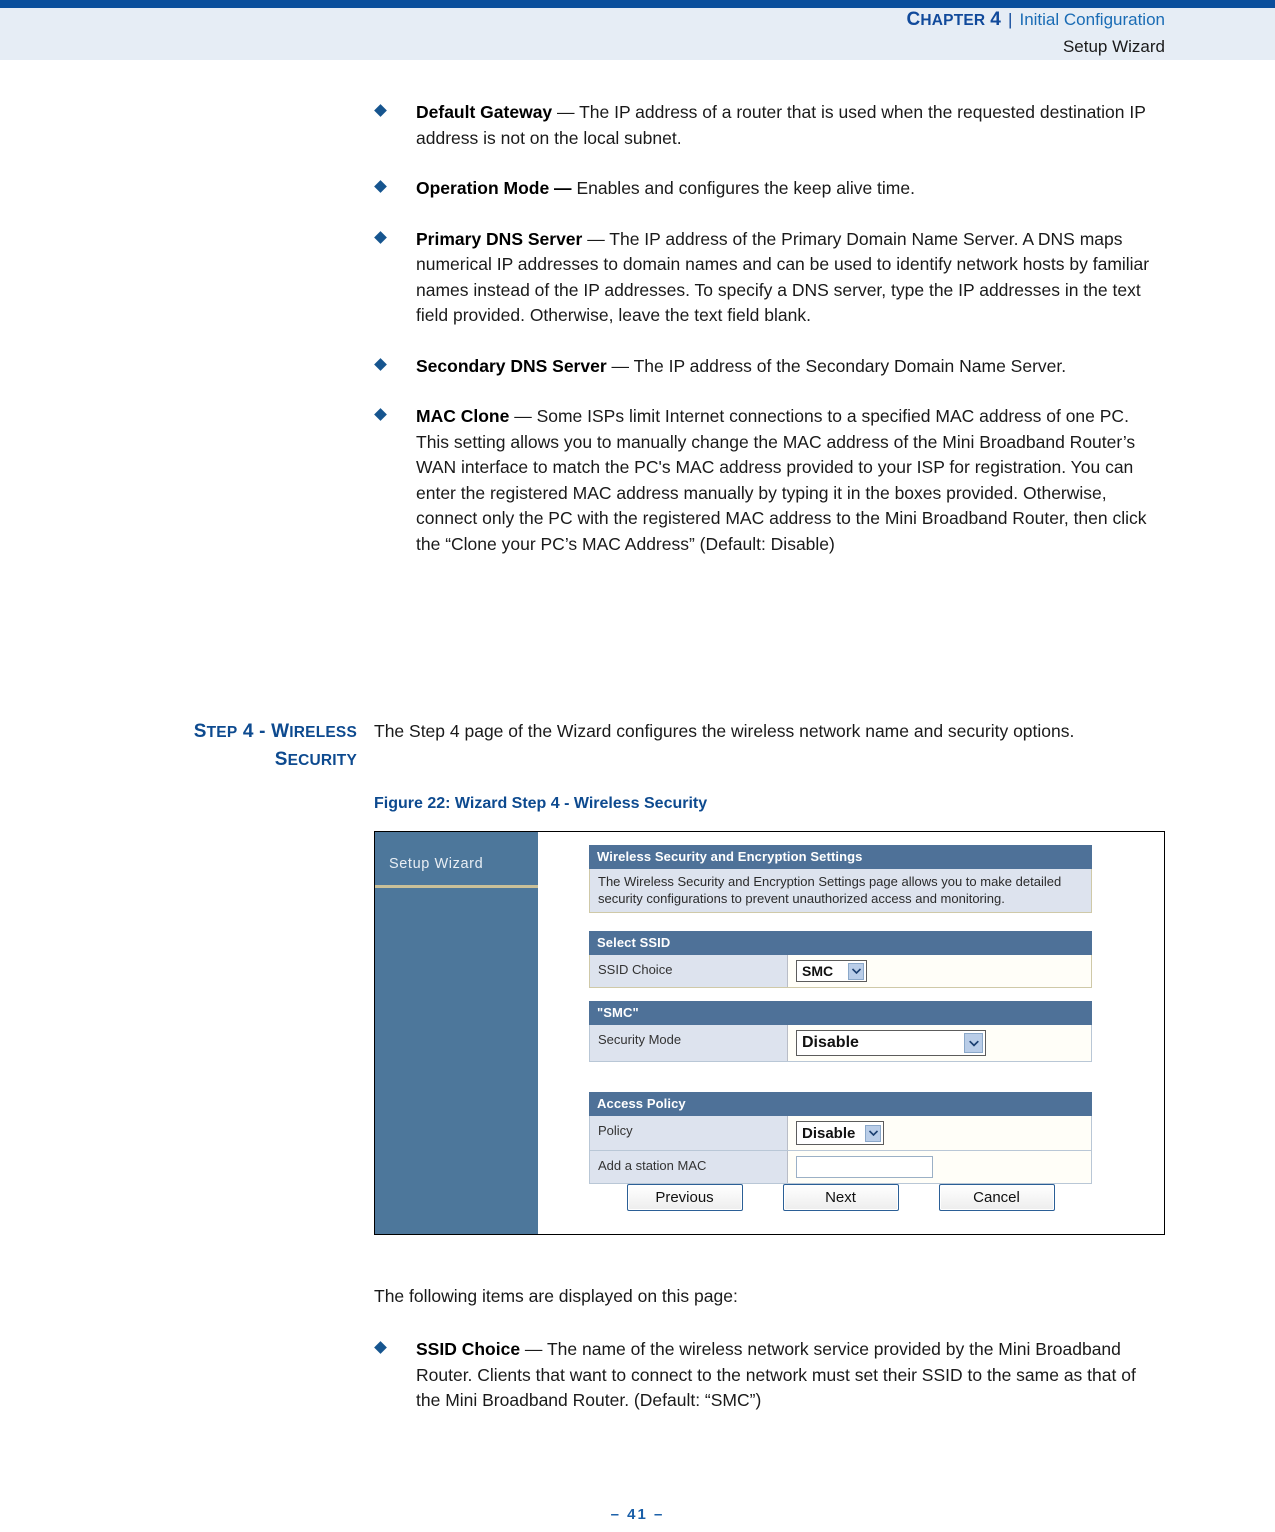 The height and width of the screenshot is (1532, 1275). What do you see at coordinates (511, 365) in the screenshot?
I see `list-item-term: Secondary DNS Server` at bounding box center [511, 365].